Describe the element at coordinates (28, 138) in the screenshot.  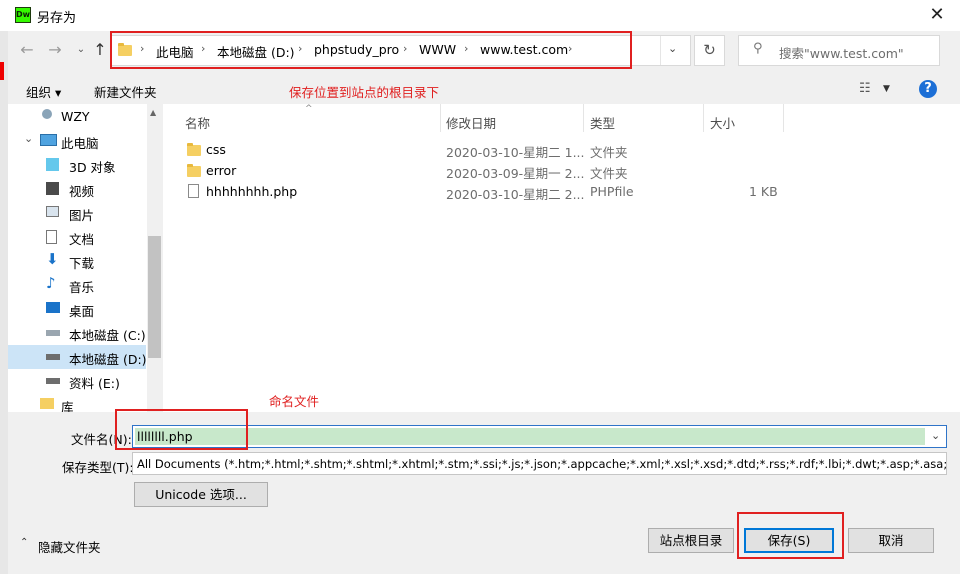
I see `expand-icon: ⌄` at that location.